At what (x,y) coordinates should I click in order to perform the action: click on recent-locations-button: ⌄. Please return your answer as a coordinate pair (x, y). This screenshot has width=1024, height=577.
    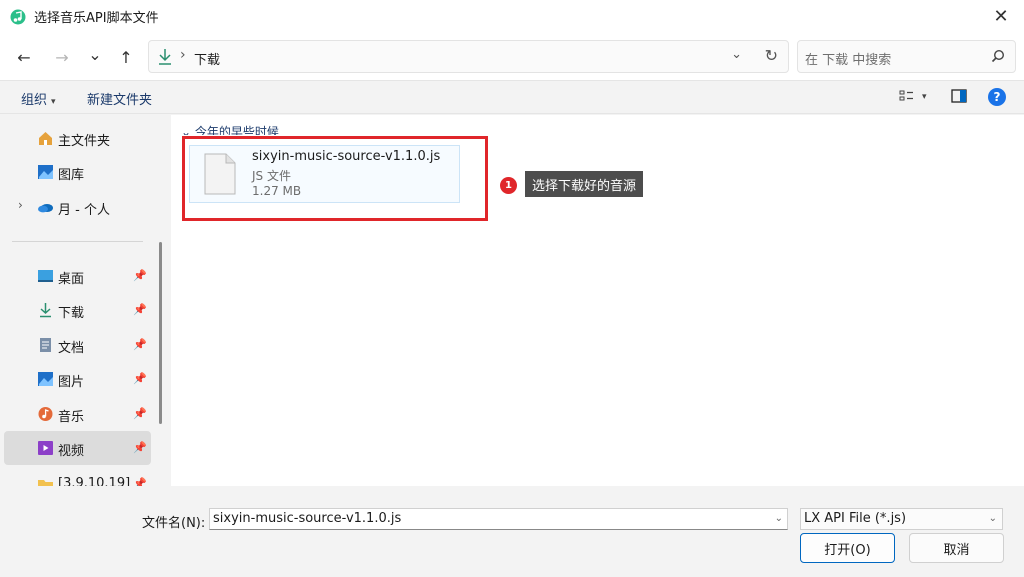
    Looking at the image, I should click on (95, 54).